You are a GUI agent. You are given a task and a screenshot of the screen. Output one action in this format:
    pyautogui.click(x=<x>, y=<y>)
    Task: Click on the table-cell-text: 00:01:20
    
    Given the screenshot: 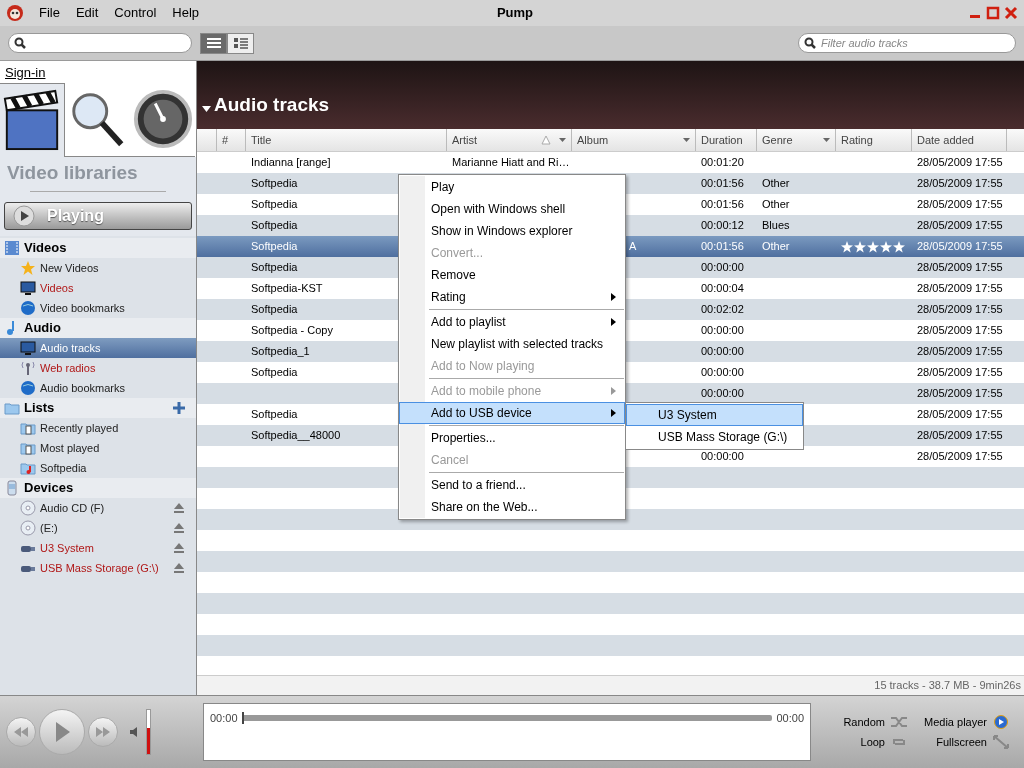 What is the action you would take?
    pyautogui.click(x=722, y=163)
    